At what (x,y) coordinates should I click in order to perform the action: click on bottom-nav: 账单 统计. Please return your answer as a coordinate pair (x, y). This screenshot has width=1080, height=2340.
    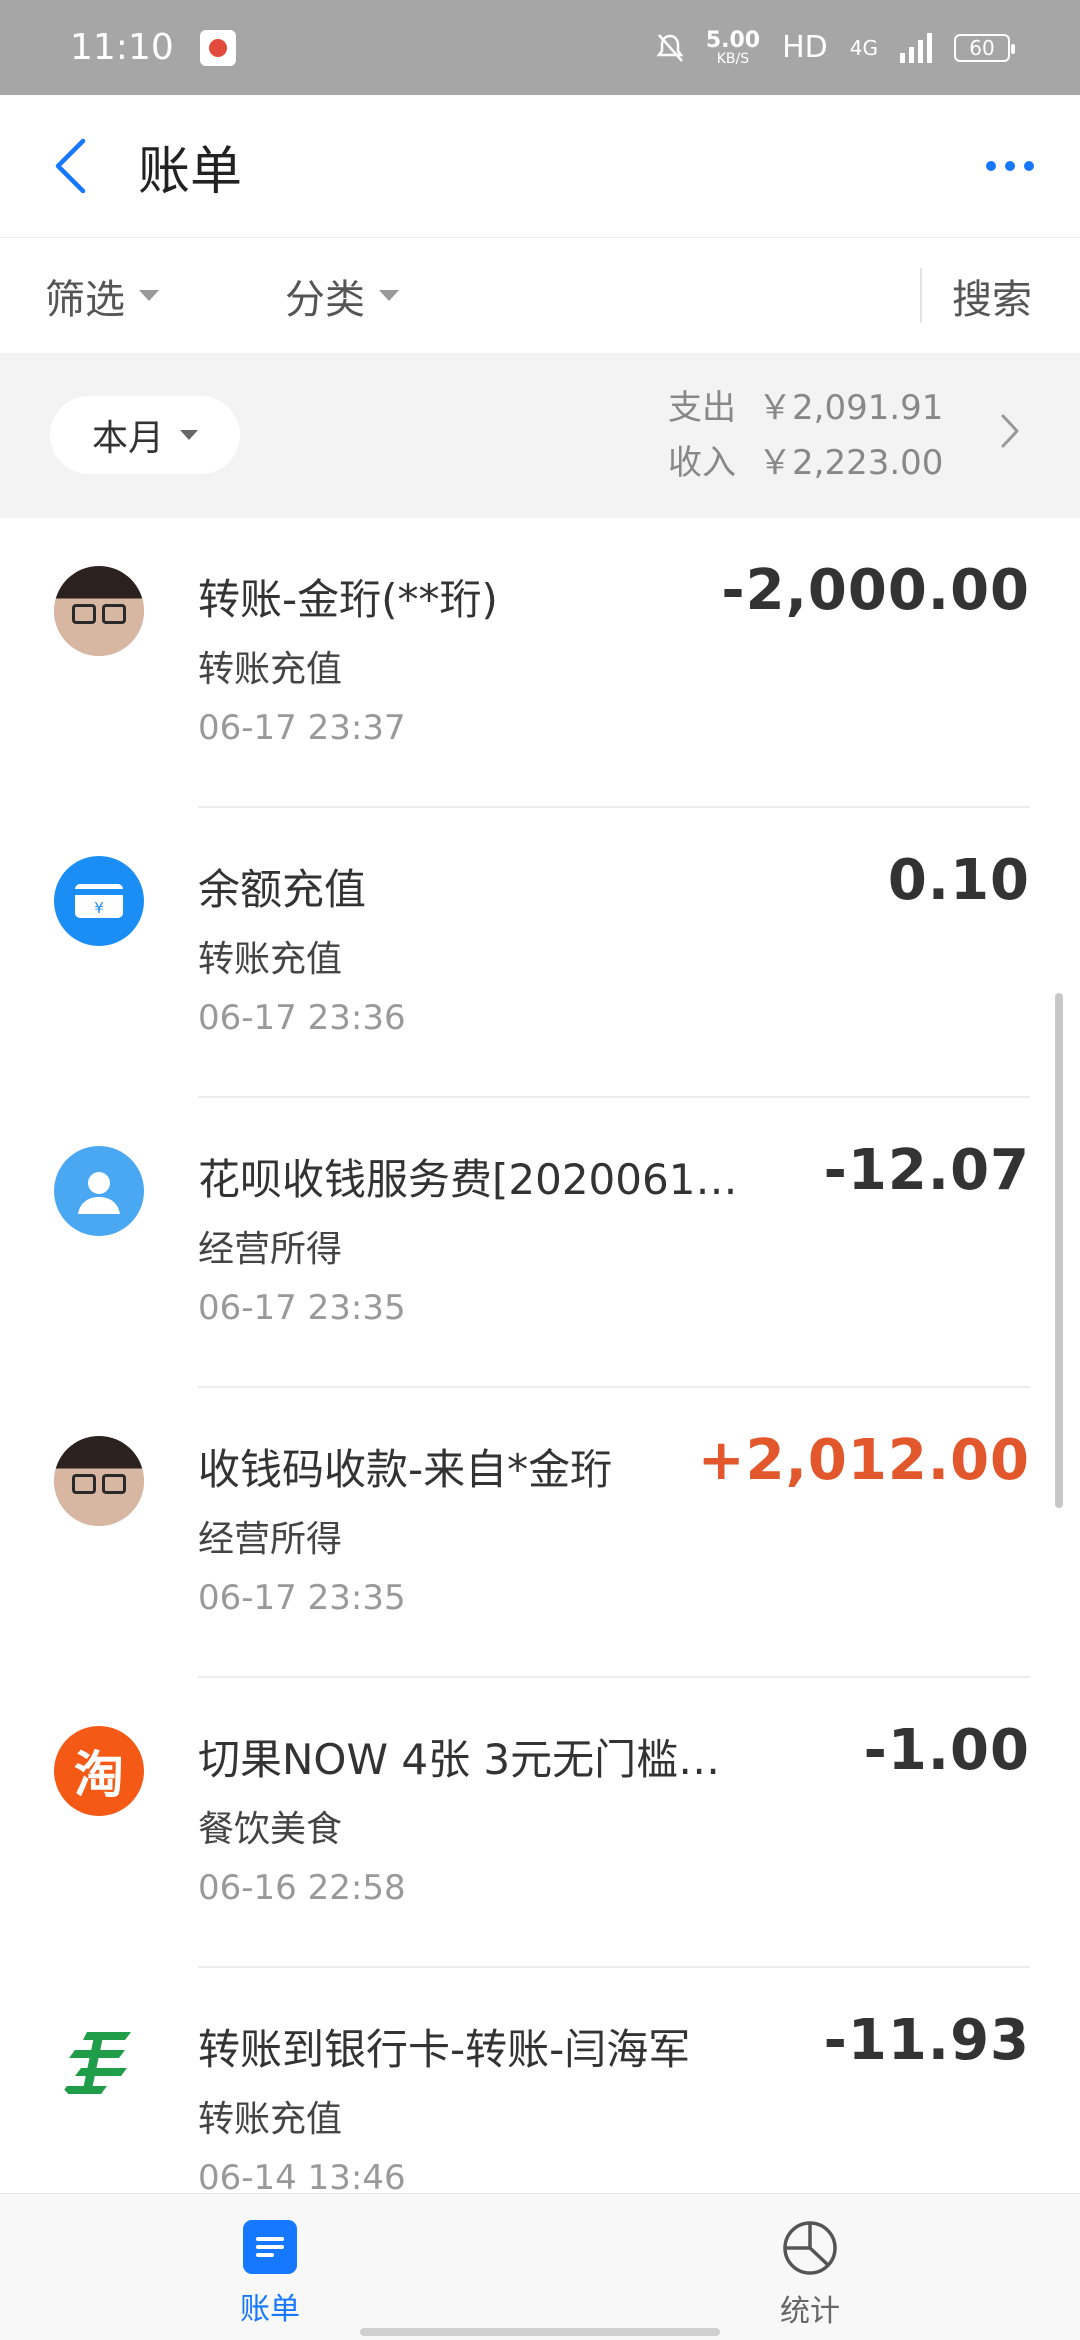
    Looking at the image, I should click on (540, 2266).